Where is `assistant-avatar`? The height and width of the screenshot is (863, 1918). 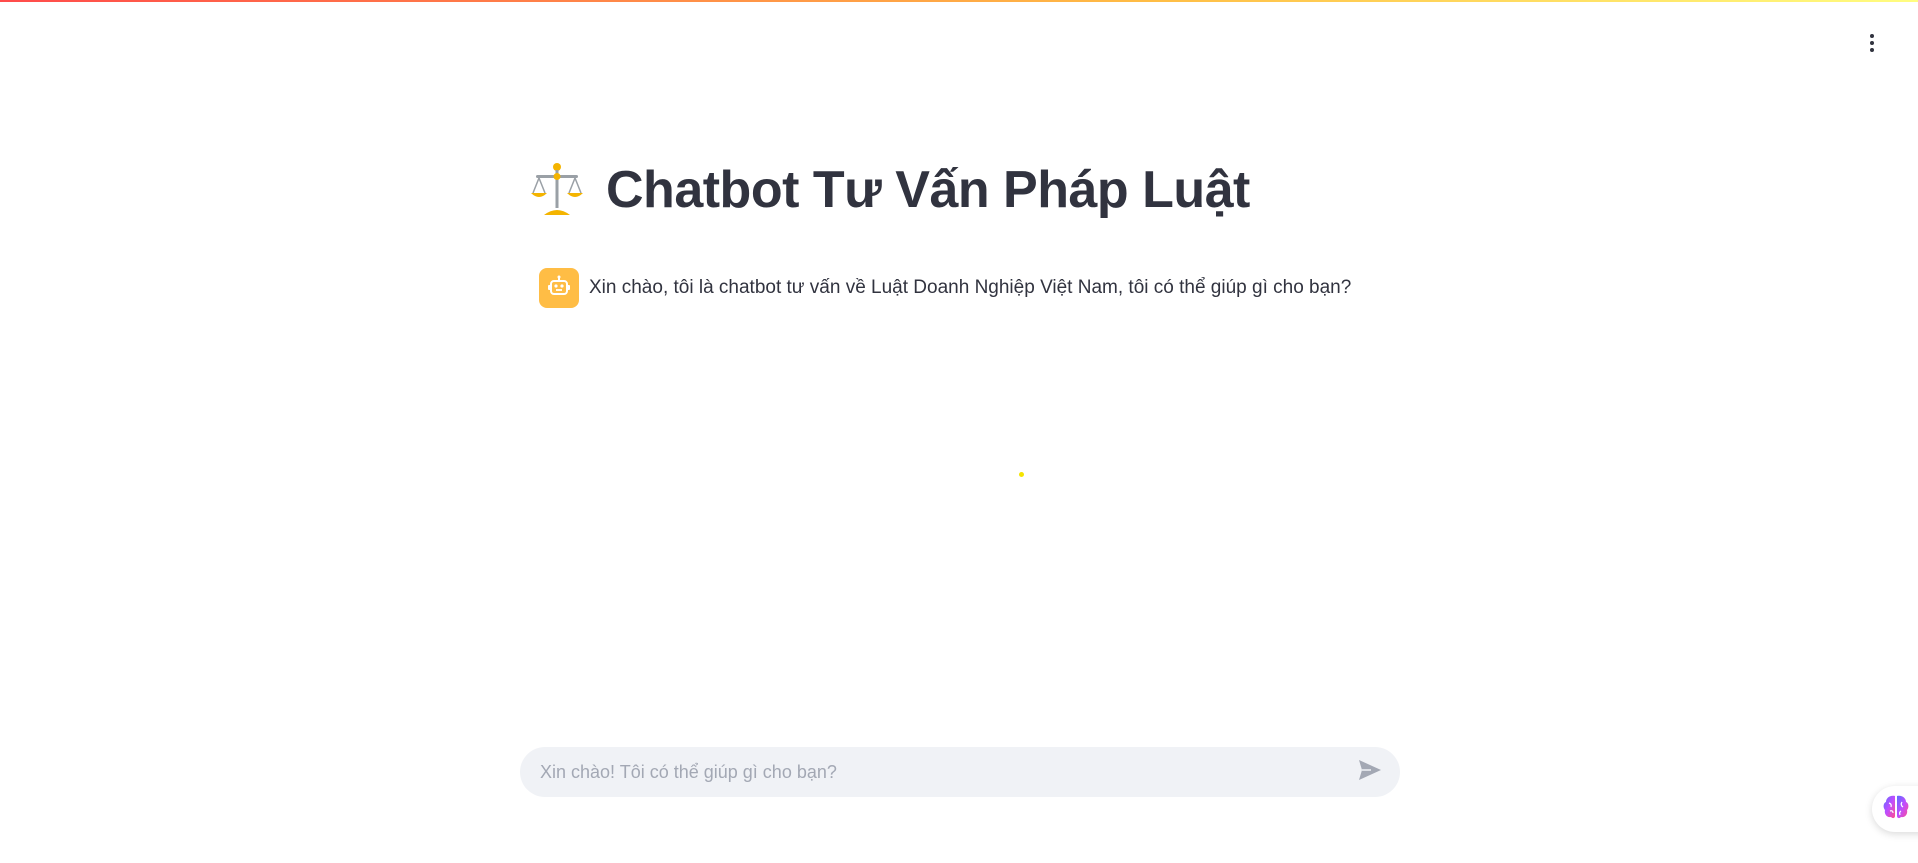
assistant-avatar is located at coordinates (559, 288).